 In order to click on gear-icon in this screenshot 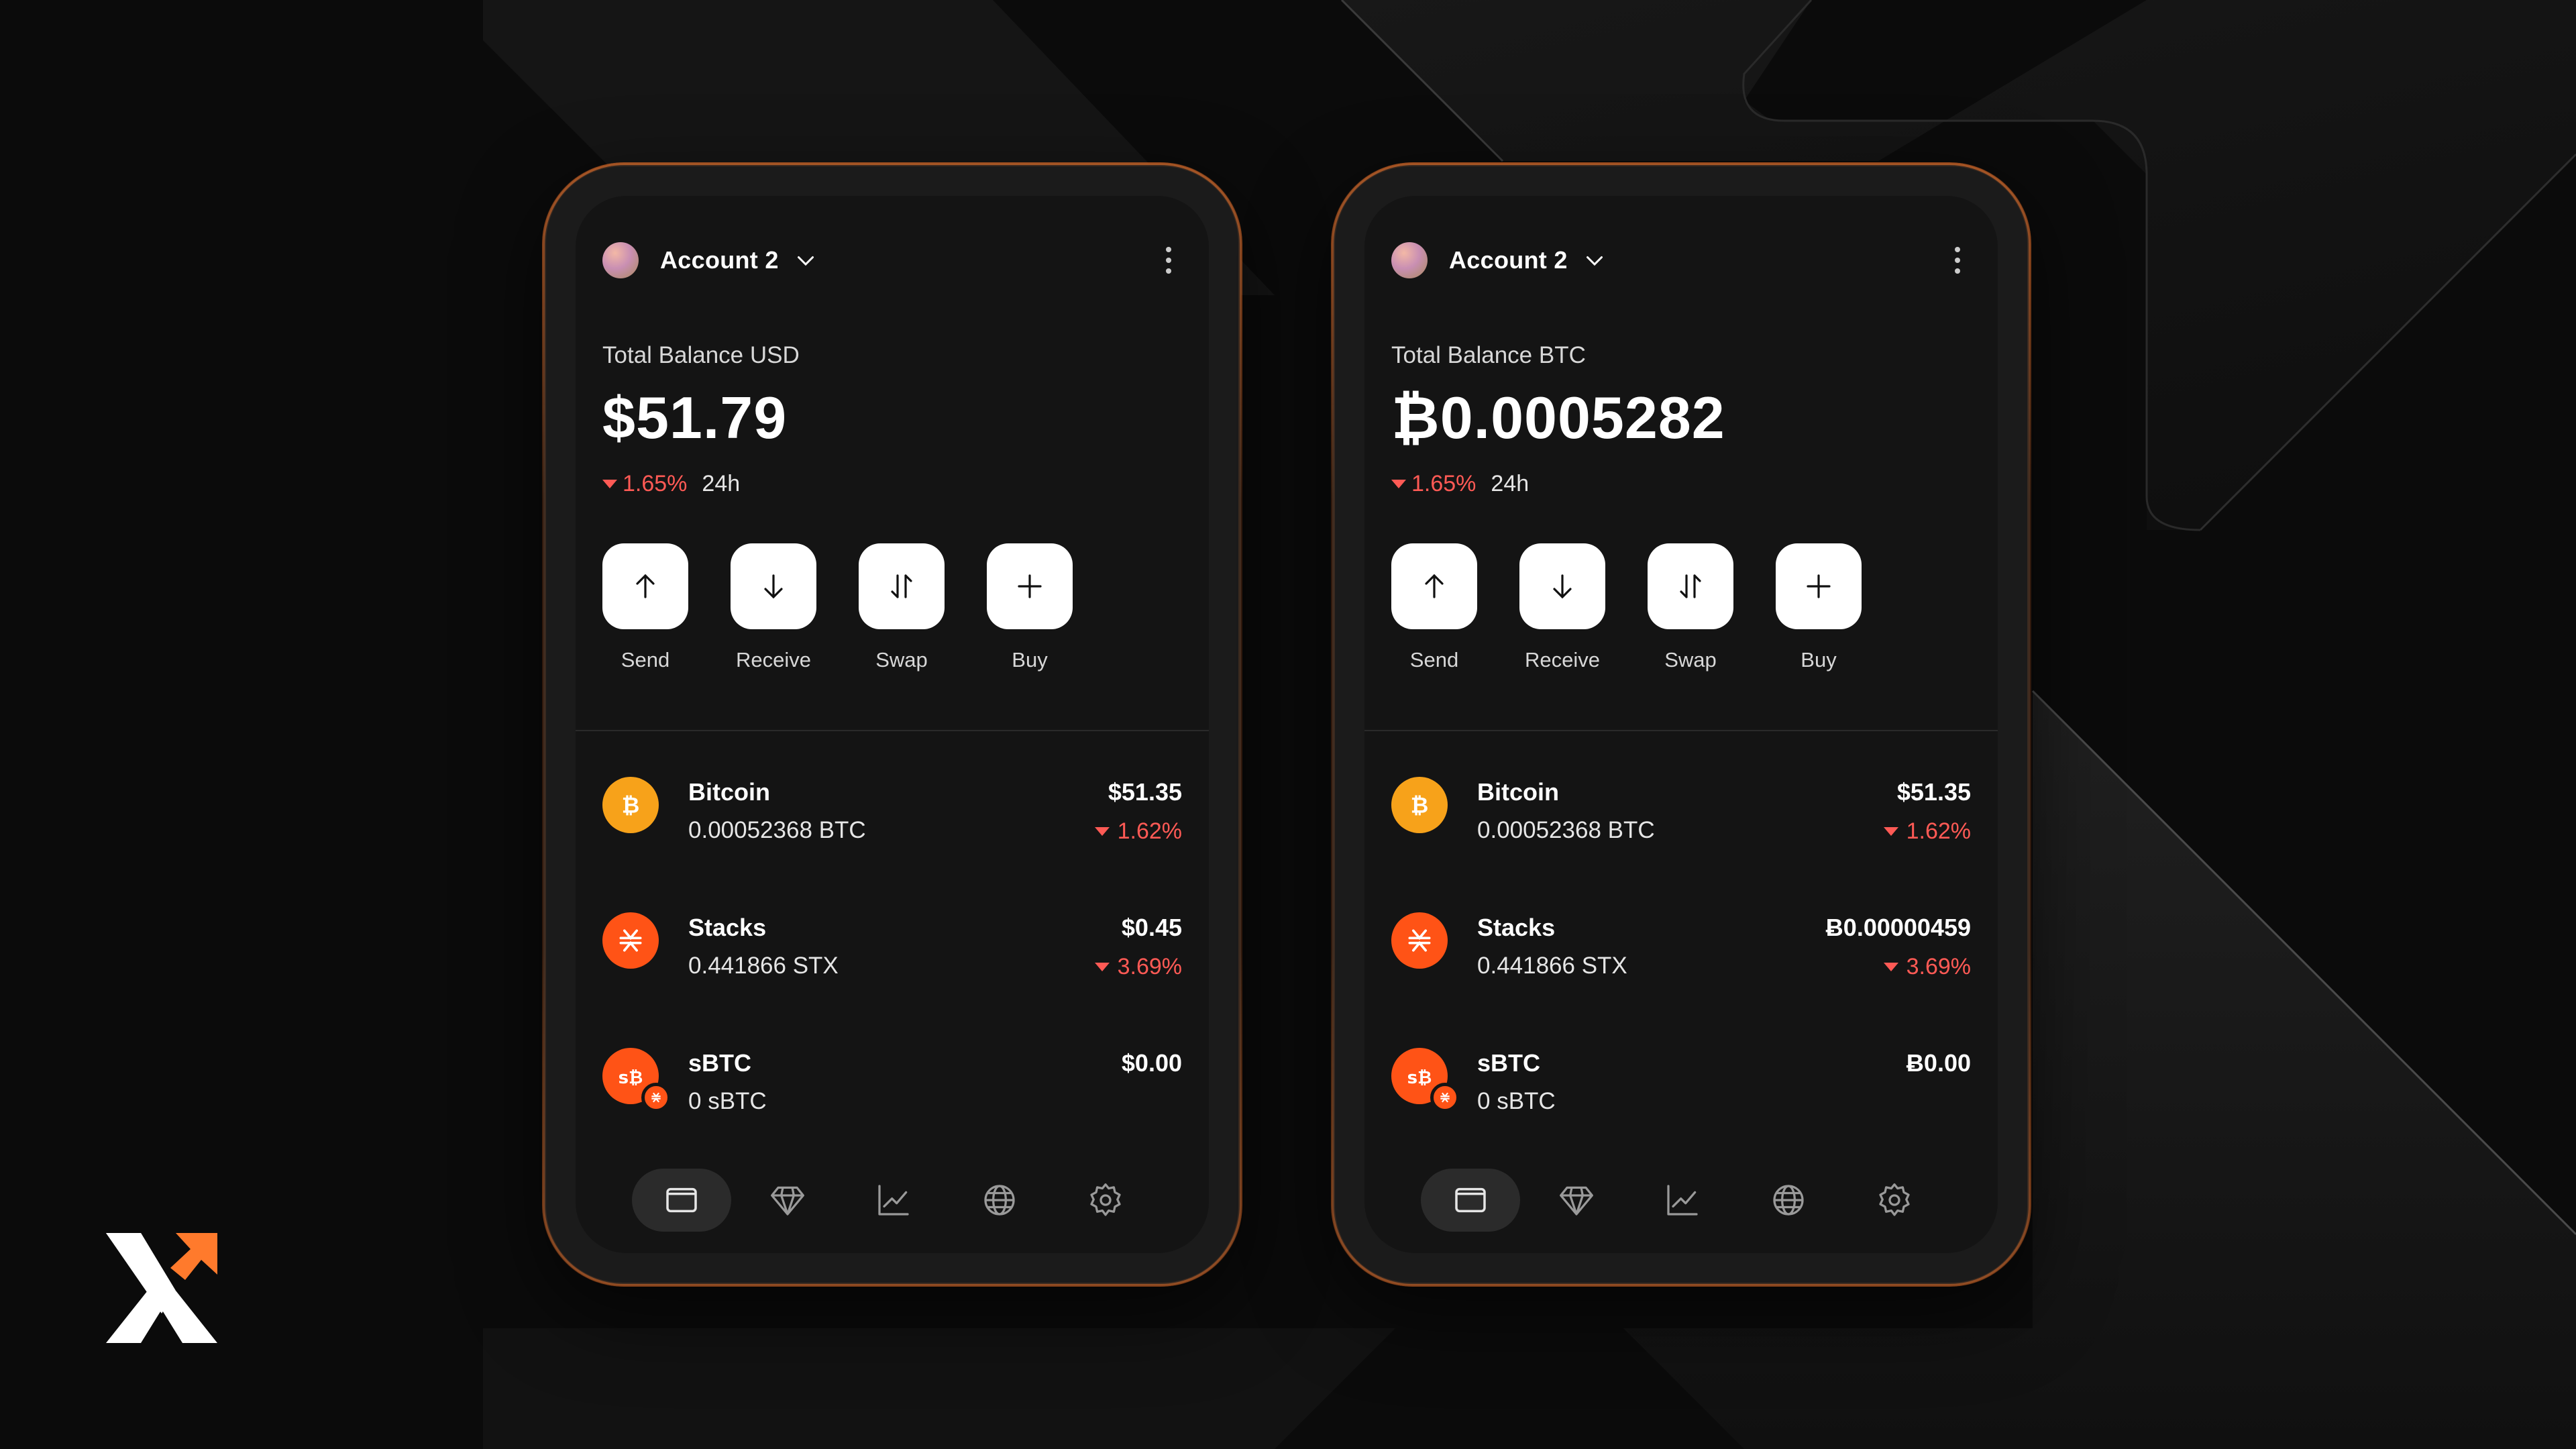, I will do `click(1894, 1199)`.